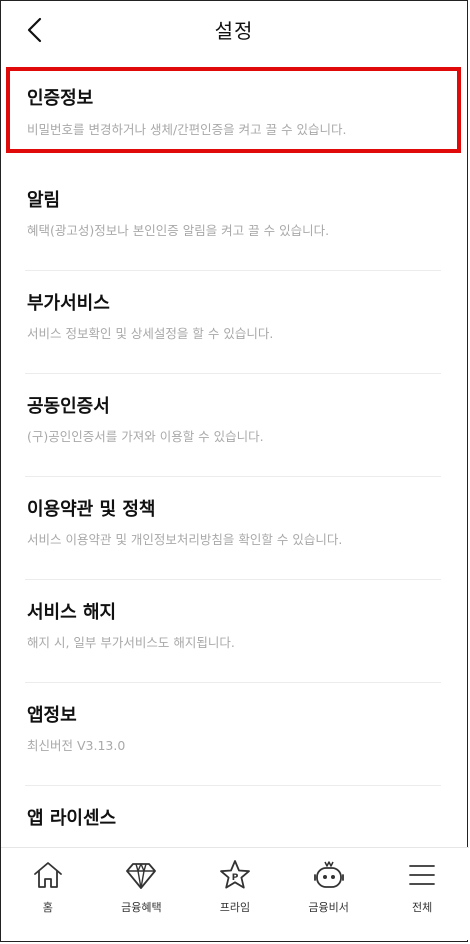  What do you see at coordinates (68, 406) in the screenshot?
I see `settings-item-label: 공동인증서` at bounding box center [68, 406].